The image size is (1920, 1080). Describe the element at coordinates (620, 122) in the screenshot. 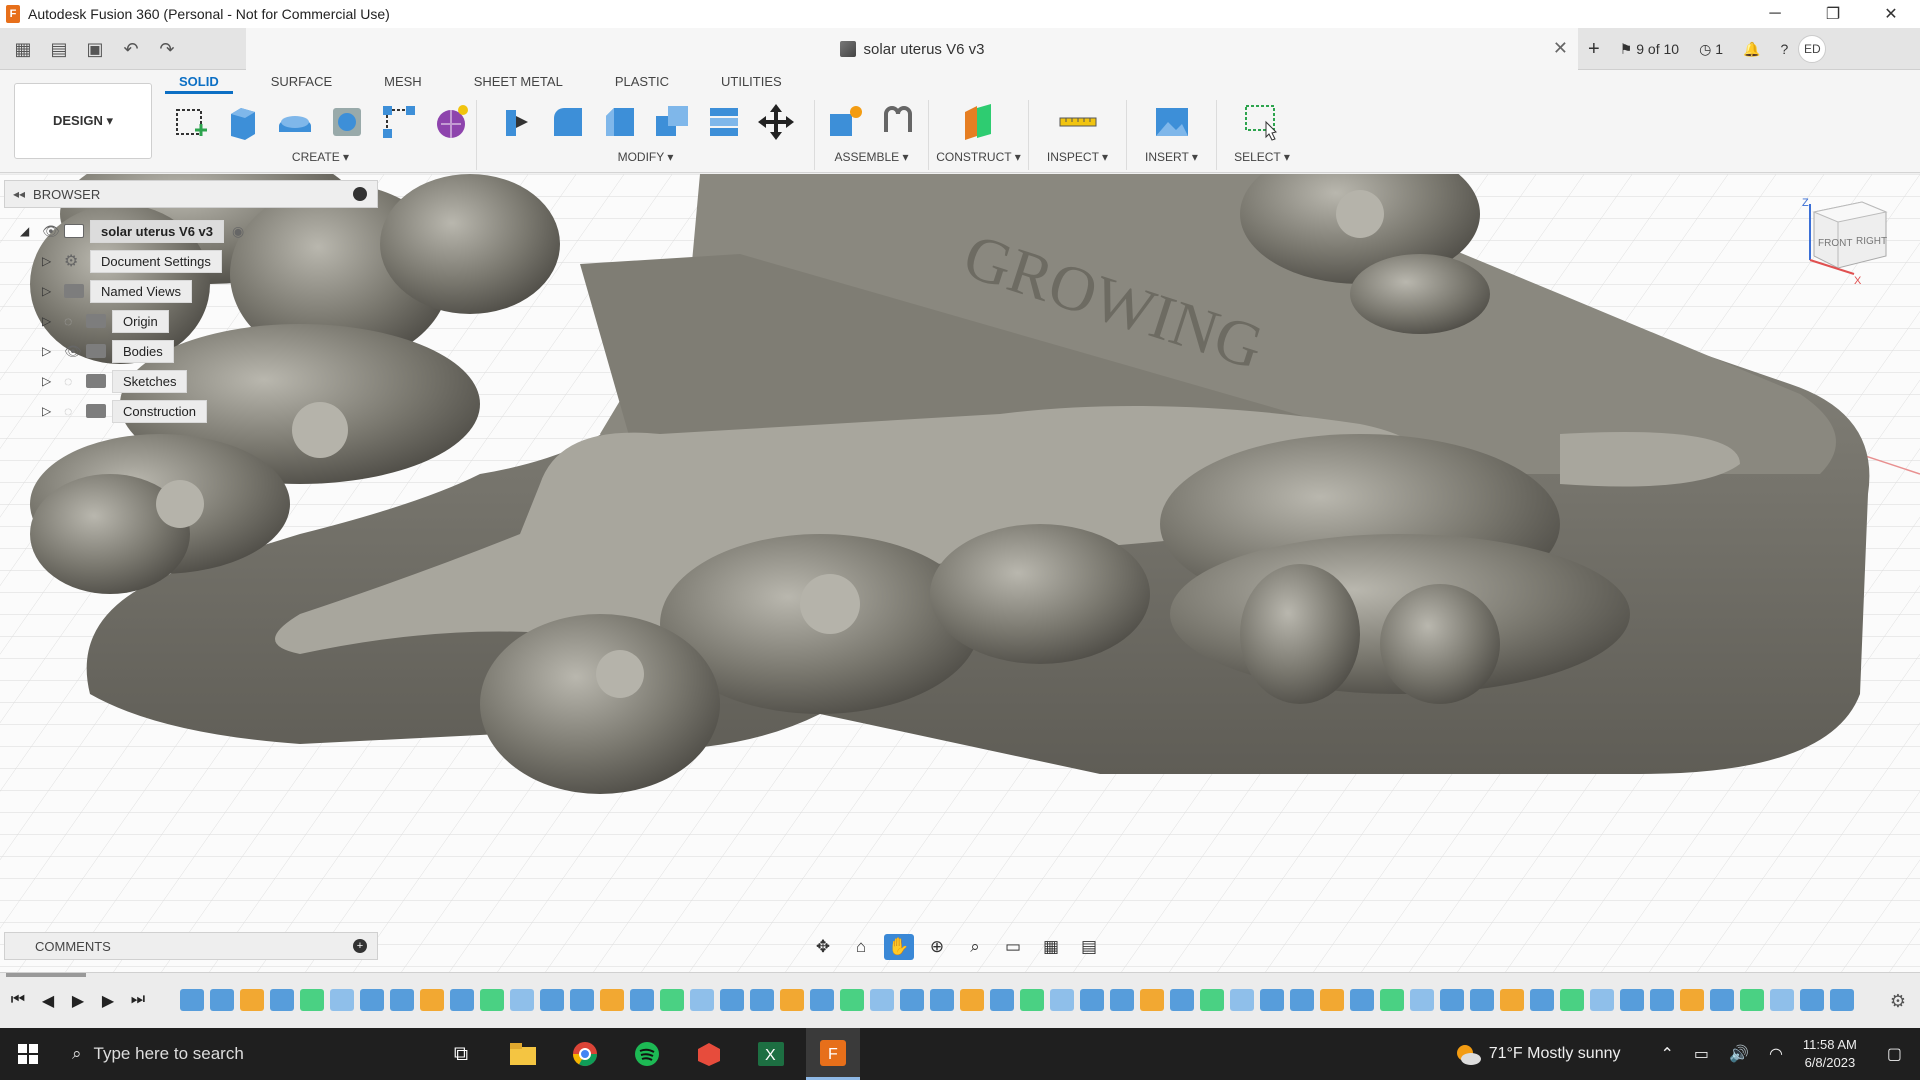

I see `chamfer-icon` at that location.